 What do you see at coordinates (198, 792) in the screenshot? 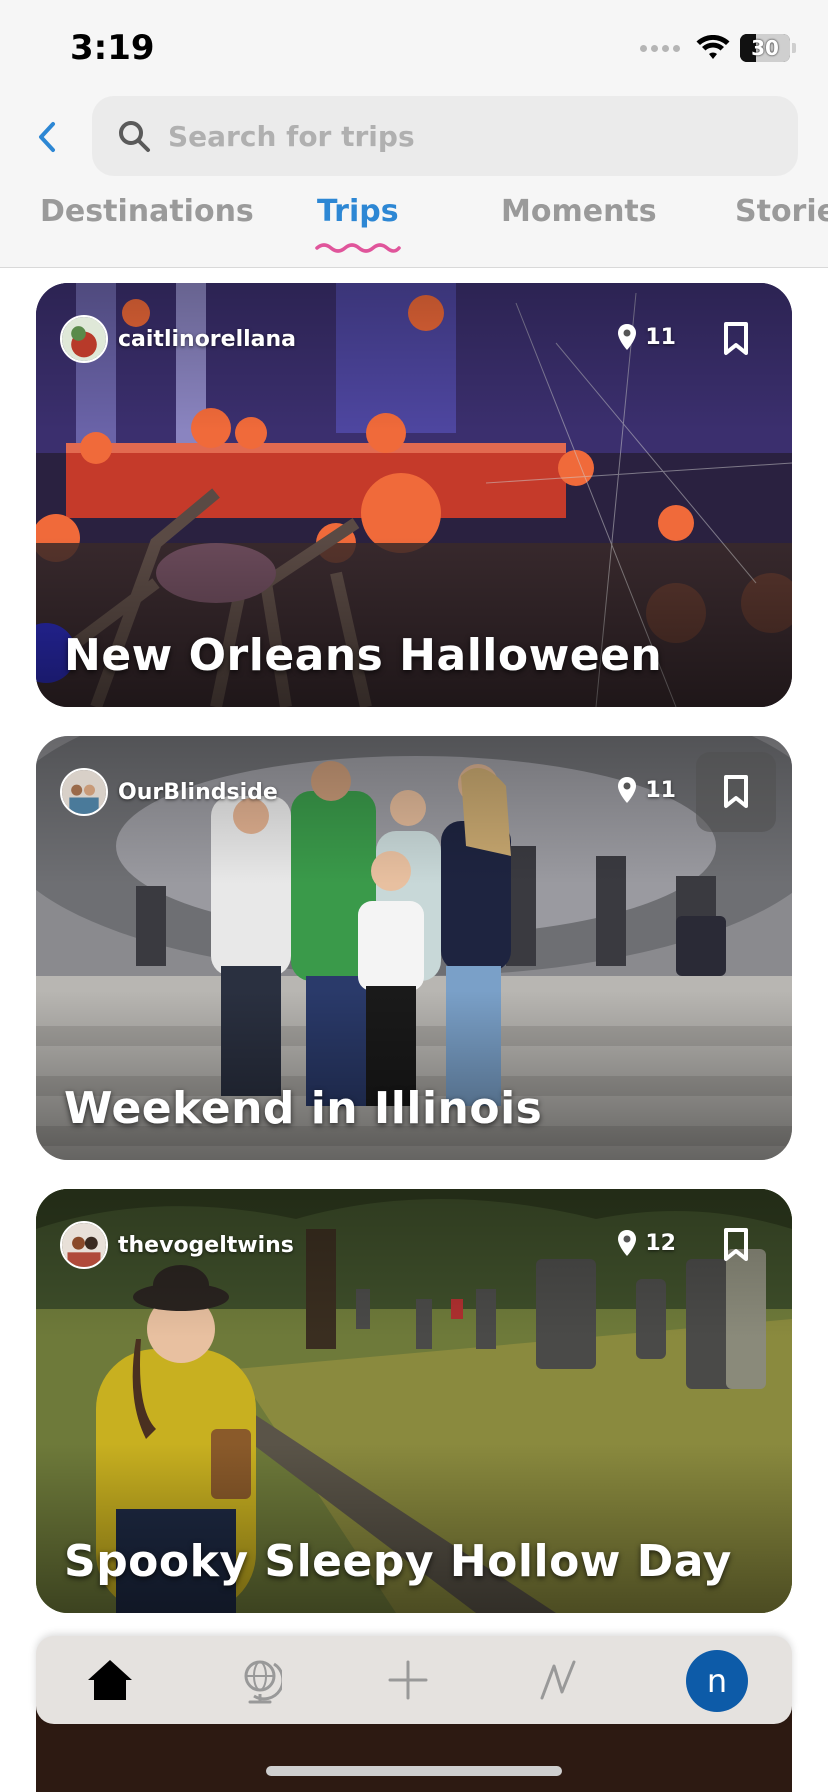
I see `author-name: OurBlindside` at bounding box center [198, 792].